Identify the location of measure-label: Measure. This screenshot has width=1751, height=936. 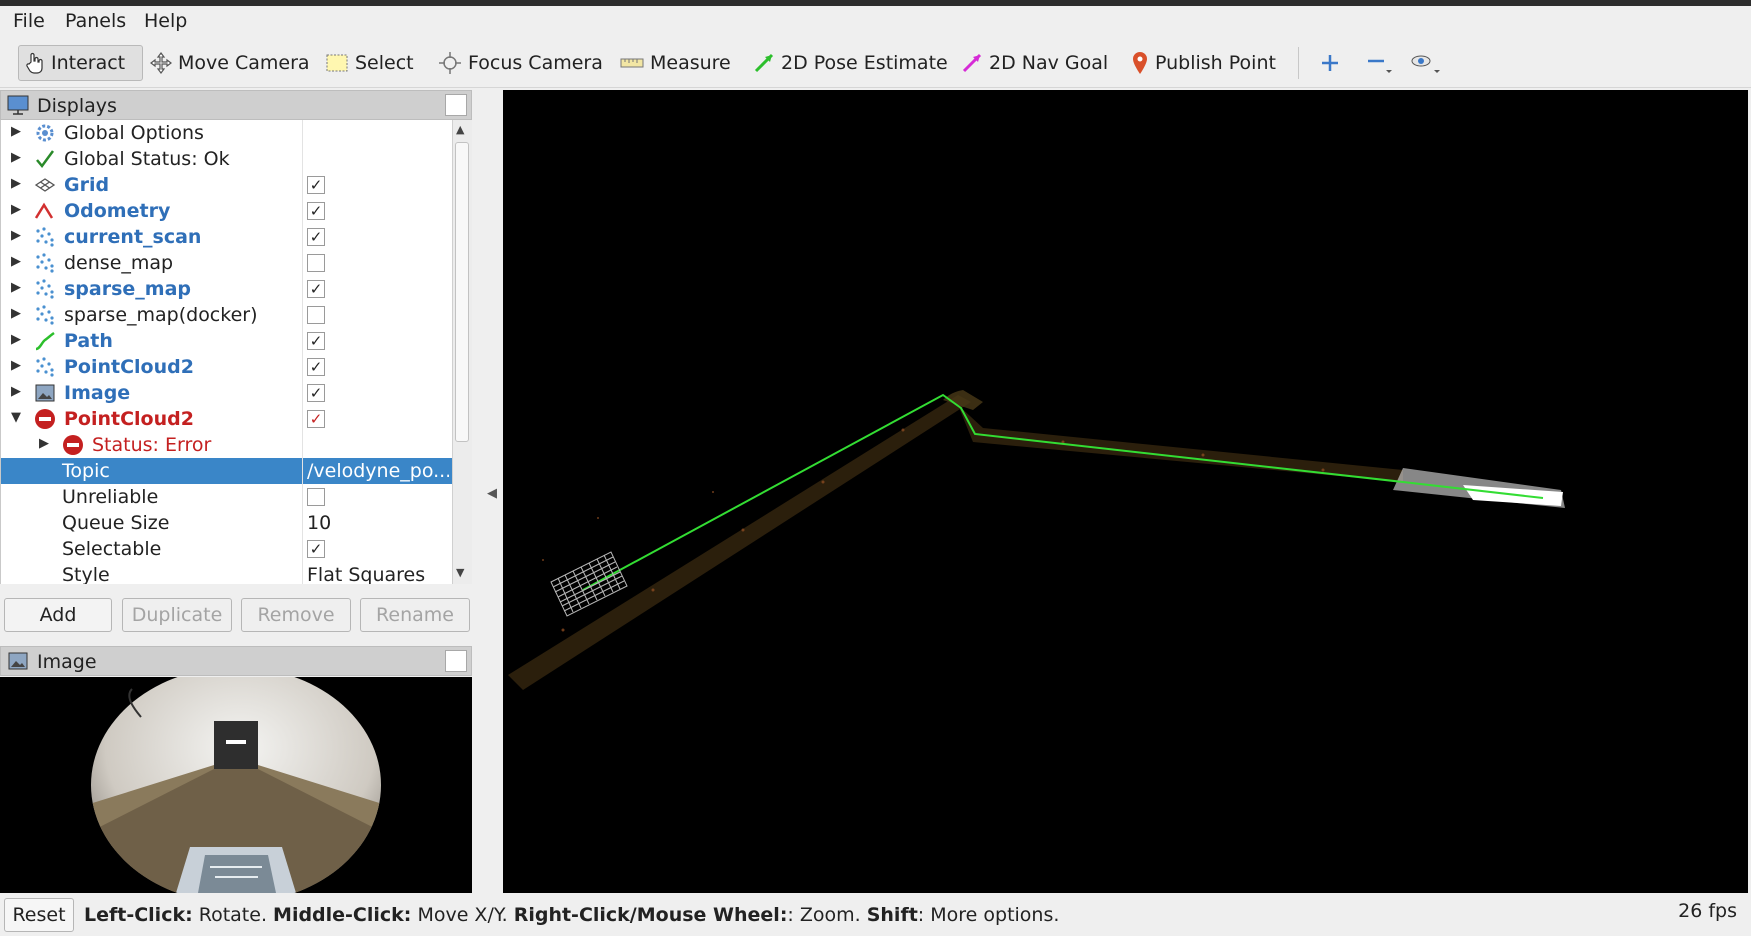
(690, 63).